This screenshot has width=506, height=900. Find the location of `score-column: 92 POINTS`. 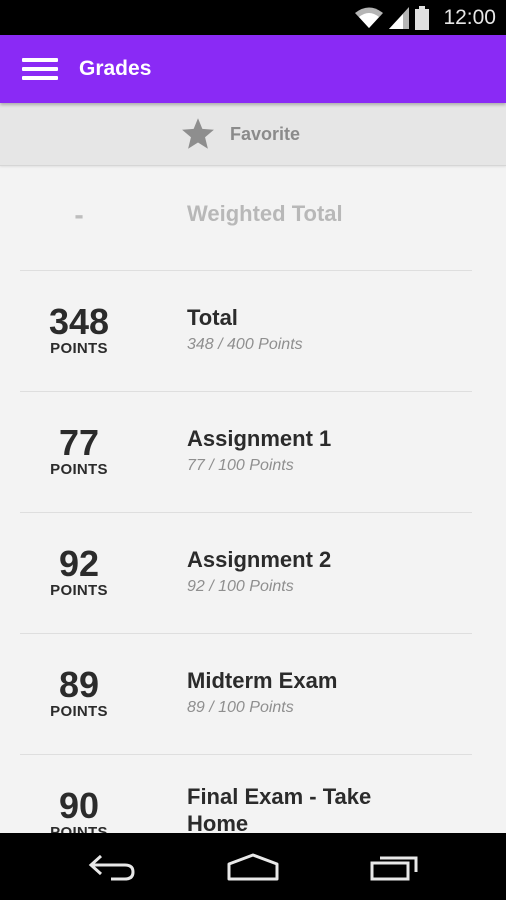

score-column: 92 POINTS is located at coordinates (79, 573).